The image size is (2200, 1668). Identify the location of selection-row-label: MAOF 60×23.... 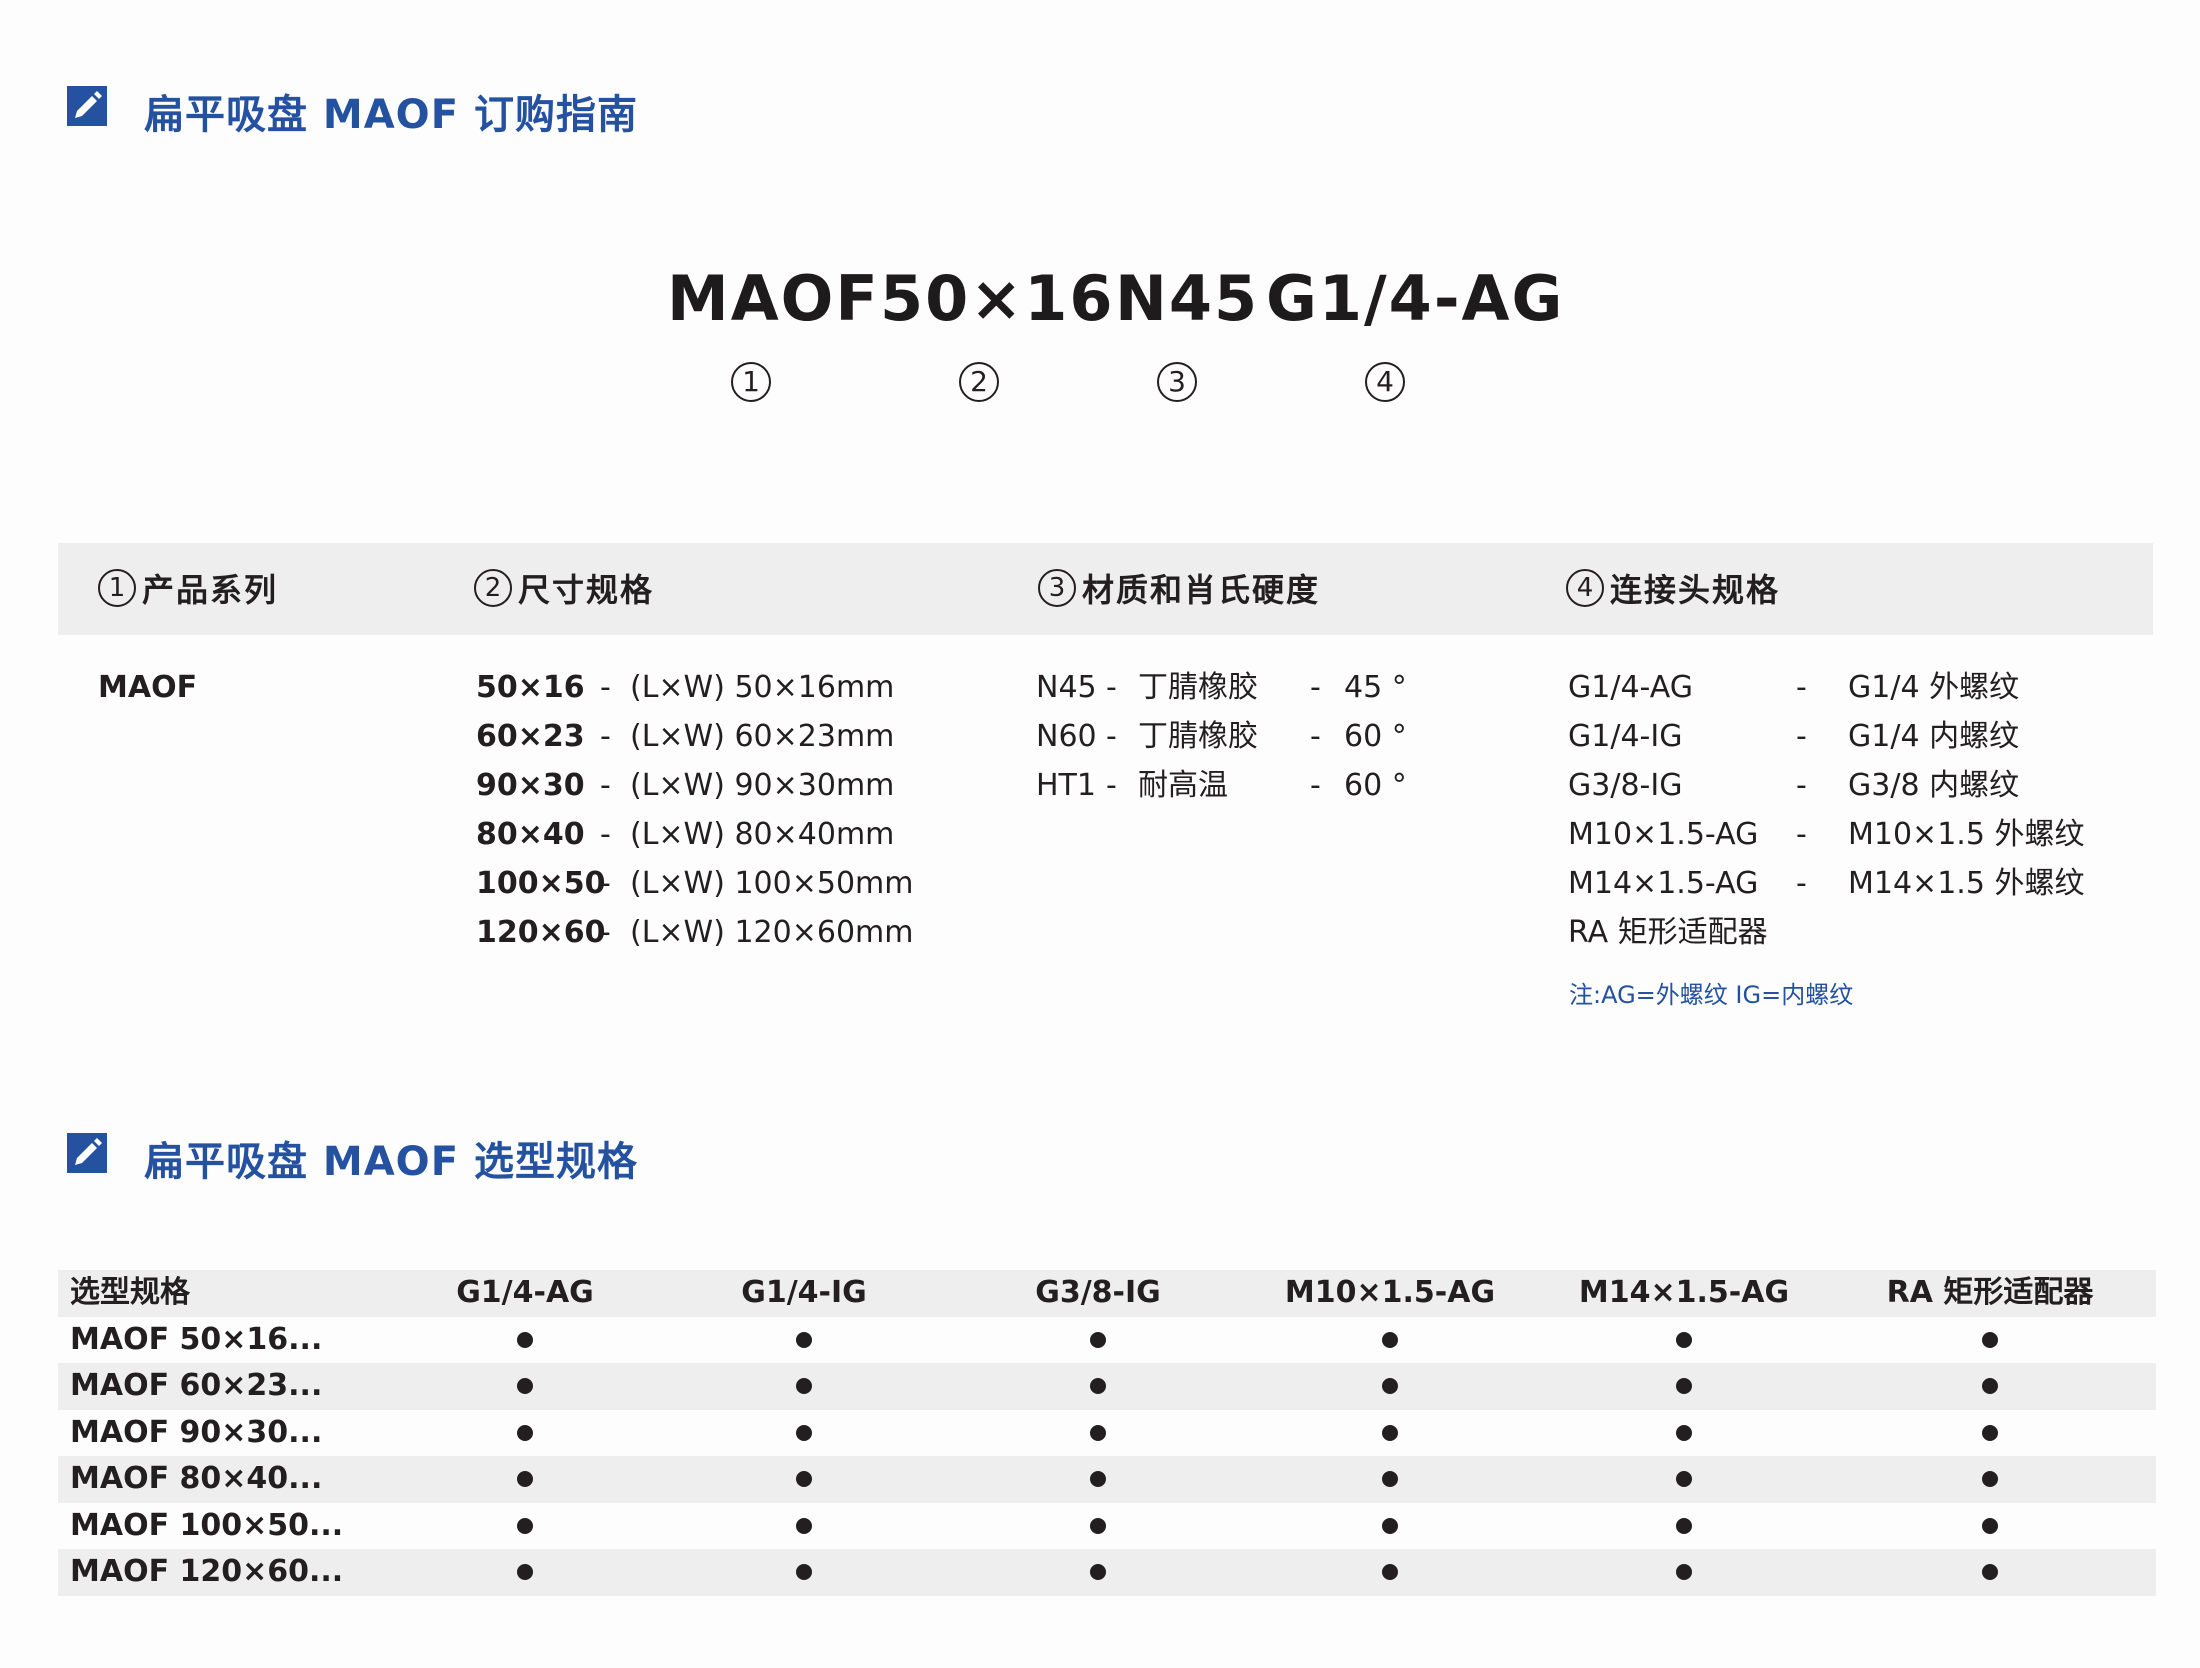
(196, 1385).